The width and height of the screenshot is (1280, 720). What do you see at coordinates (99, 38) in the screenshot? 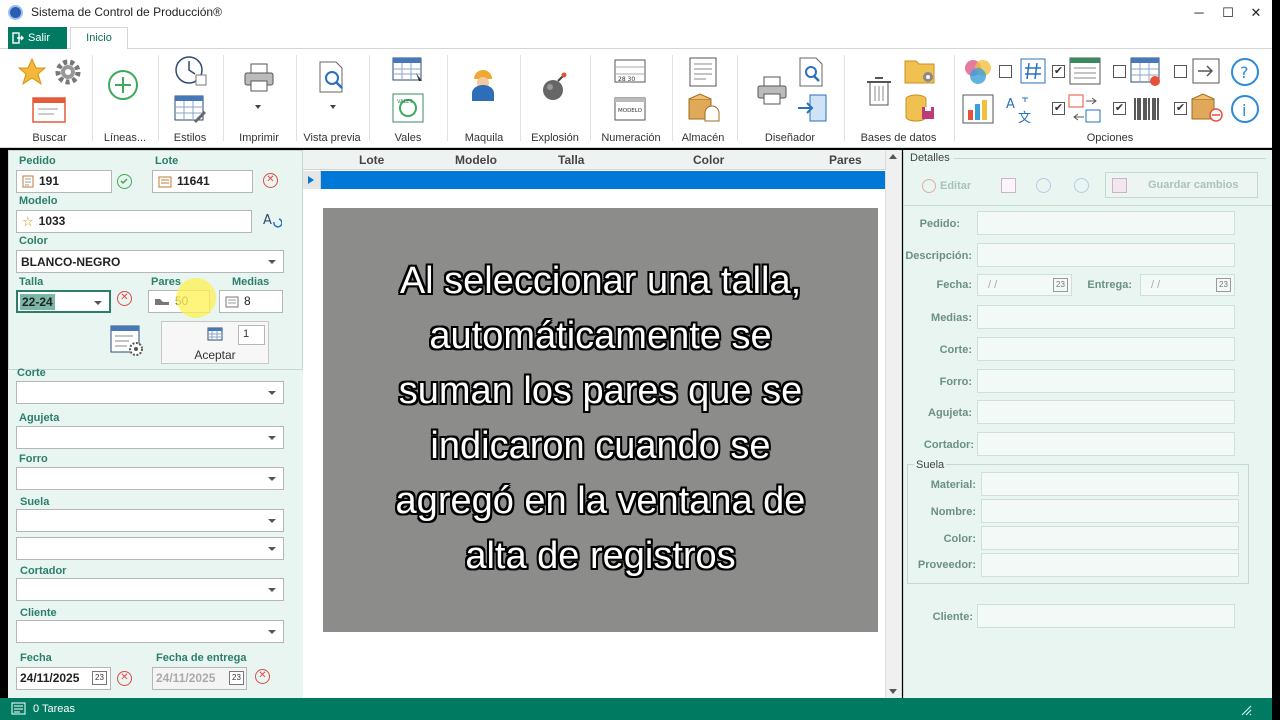
I see `tab-inicio: Inicio` at bounding box center [99, 38].